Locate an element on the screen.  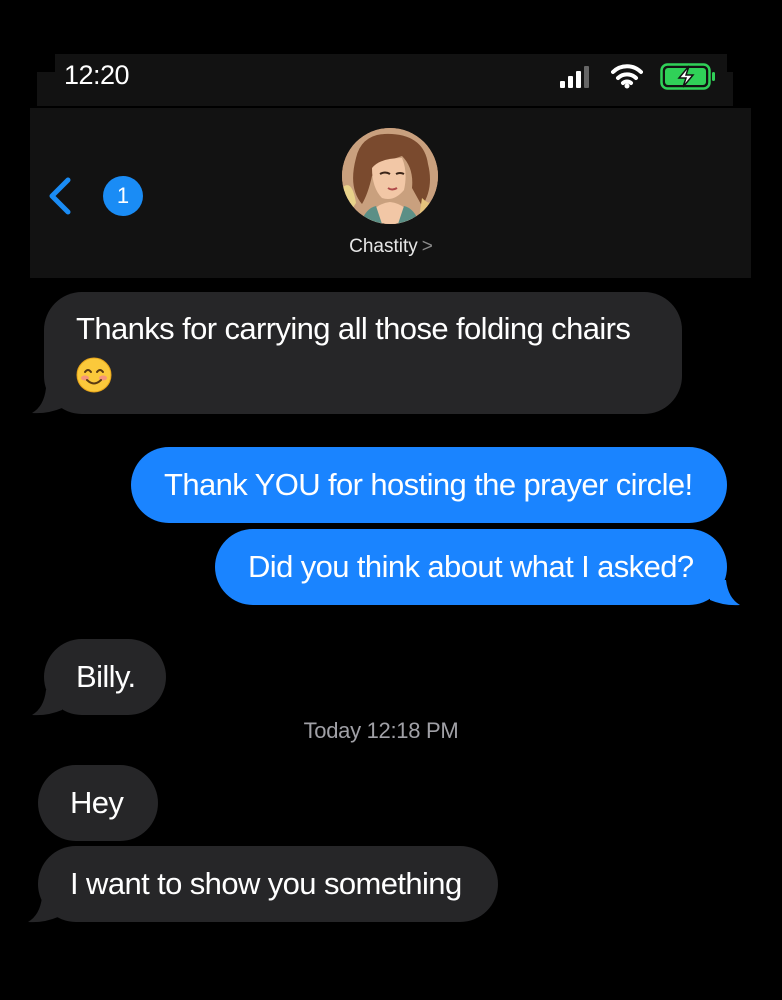
contact-avatar is located at coordinates (390, 176).